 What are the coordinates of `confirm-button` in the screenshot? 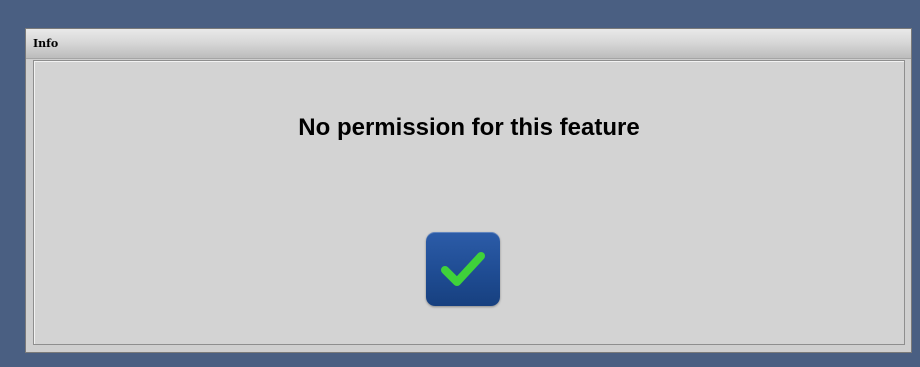 It's located at (463, 269).